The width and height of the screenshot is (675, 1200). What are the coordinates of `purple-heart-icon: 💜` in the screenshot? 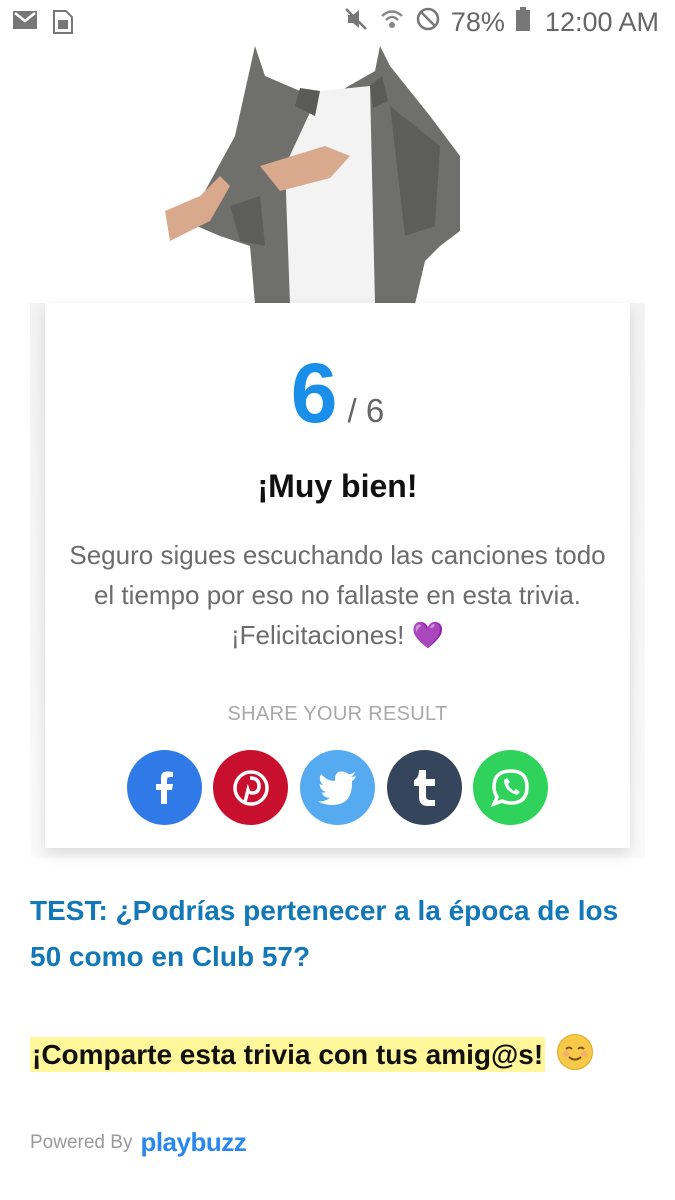 It's located at (427, 635).